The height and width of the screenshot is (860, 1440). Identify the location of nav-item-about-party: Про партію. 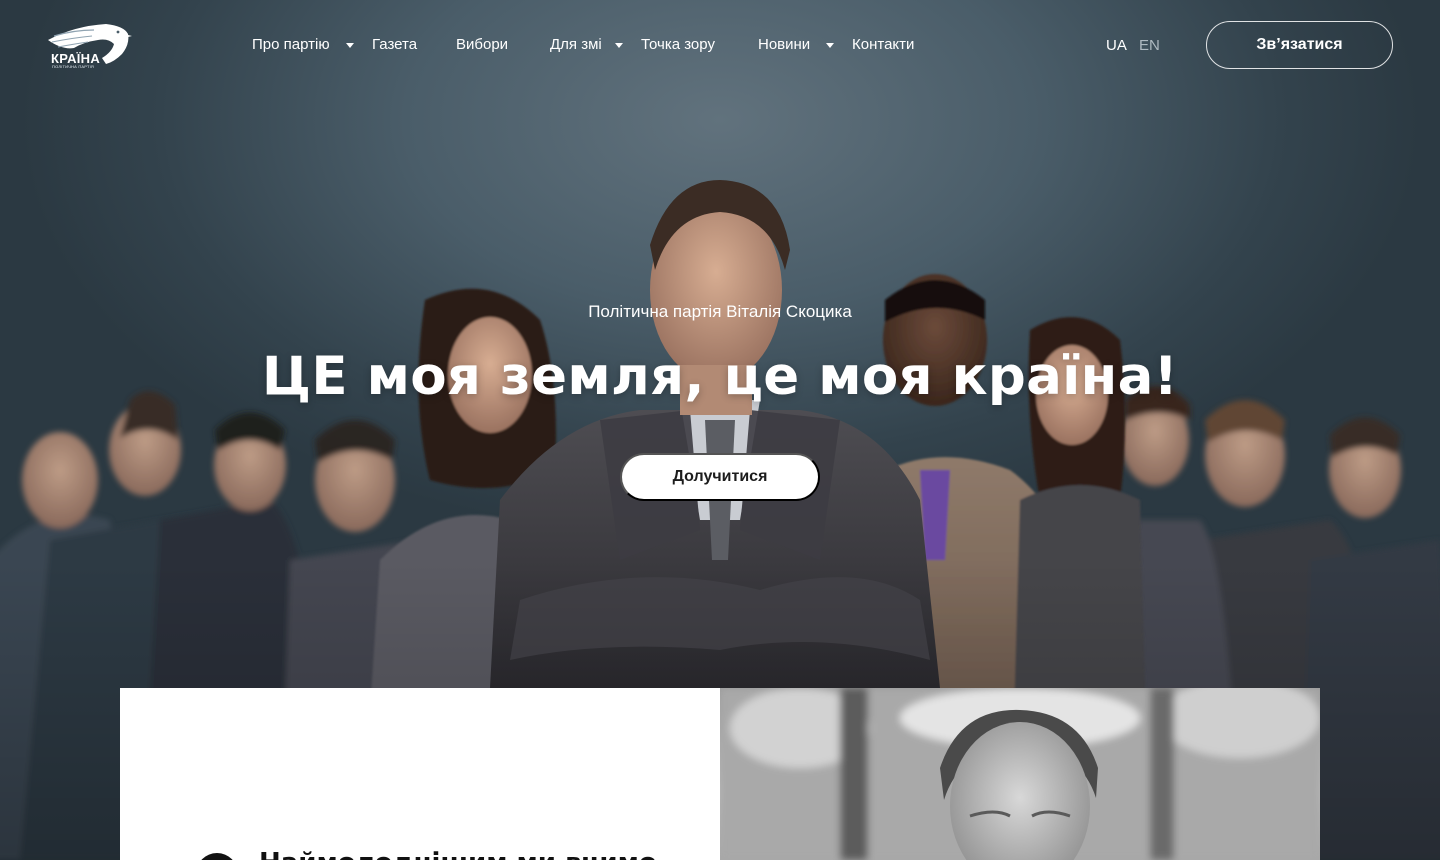
(291, 45).